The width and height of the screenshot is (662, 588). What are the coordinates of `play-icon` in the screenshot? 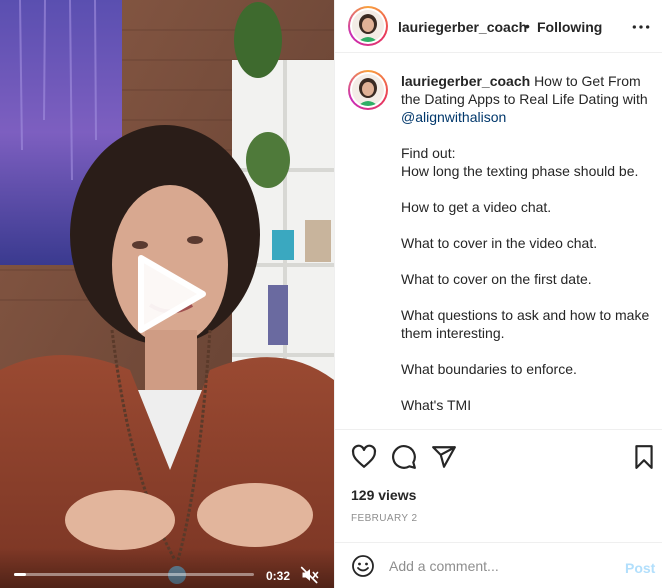 It's located at (171, 294).